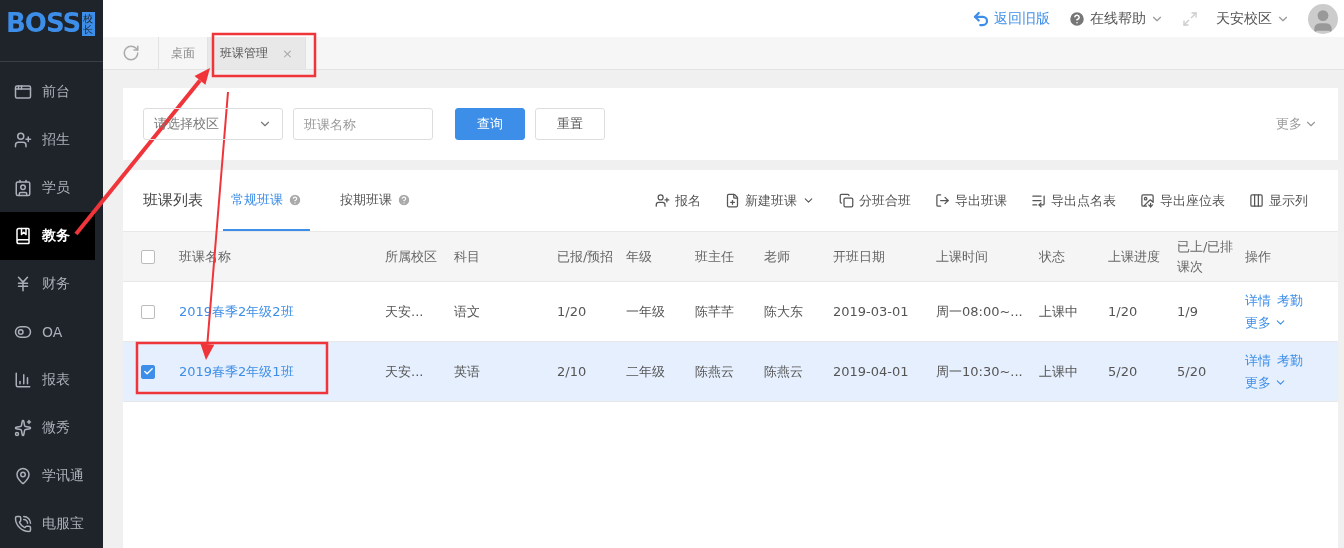  What do you see at coordinates (47, 236) in the screenshot?
I see `sidebar-item: 教务` at bounding box center [47, 236].